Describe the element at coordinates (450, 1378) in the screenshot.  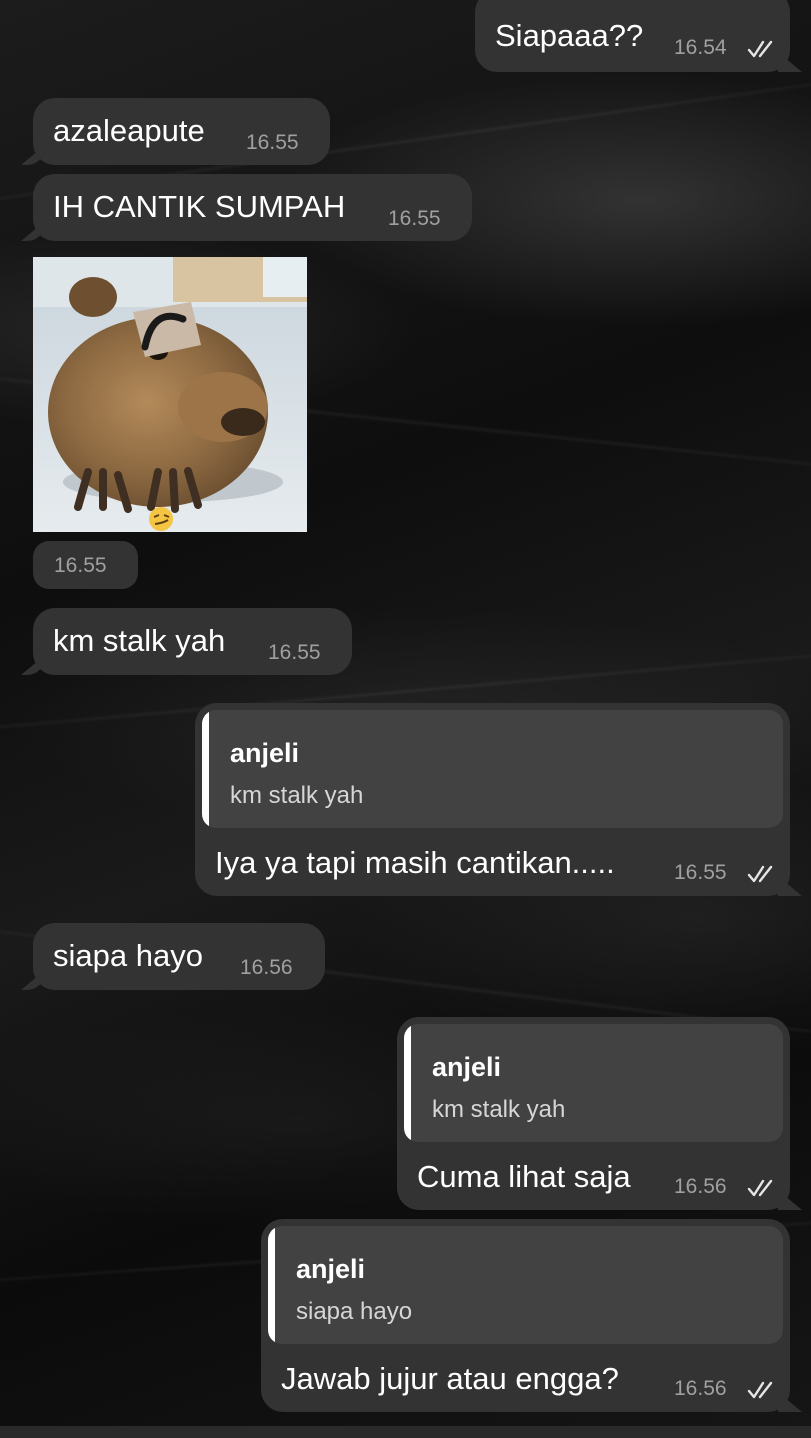
I see `message-text: Jawab jujur atau engga?` at that location.